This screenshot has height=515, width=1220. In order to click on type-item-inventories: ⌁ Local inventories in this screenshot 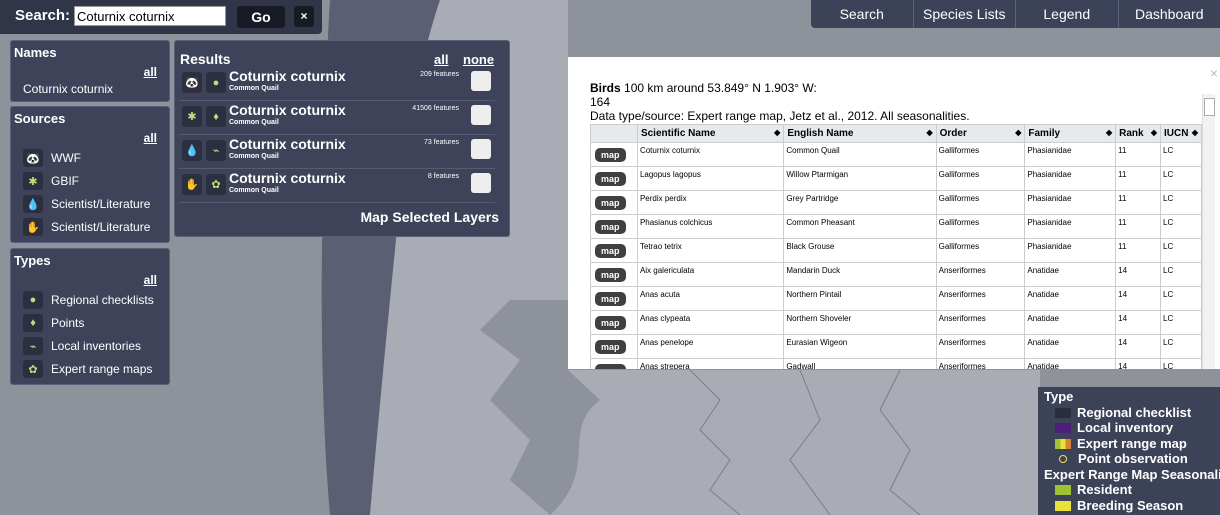, I will do `click(96, 346)`.